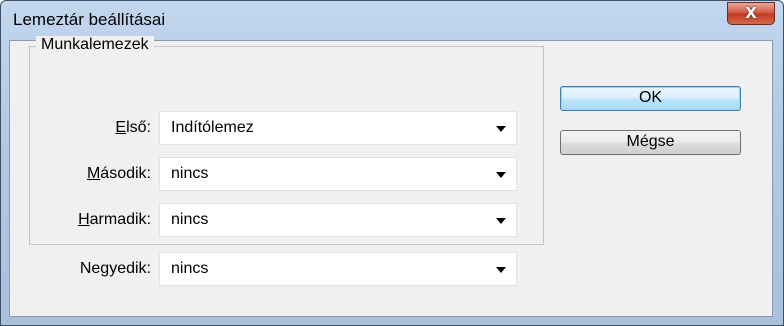 The image size is (784, 326). What do you see at coordinates (133, 127) in the screenshot?
I see `first-disk-label: Első:` at bounding box center [133, 127].